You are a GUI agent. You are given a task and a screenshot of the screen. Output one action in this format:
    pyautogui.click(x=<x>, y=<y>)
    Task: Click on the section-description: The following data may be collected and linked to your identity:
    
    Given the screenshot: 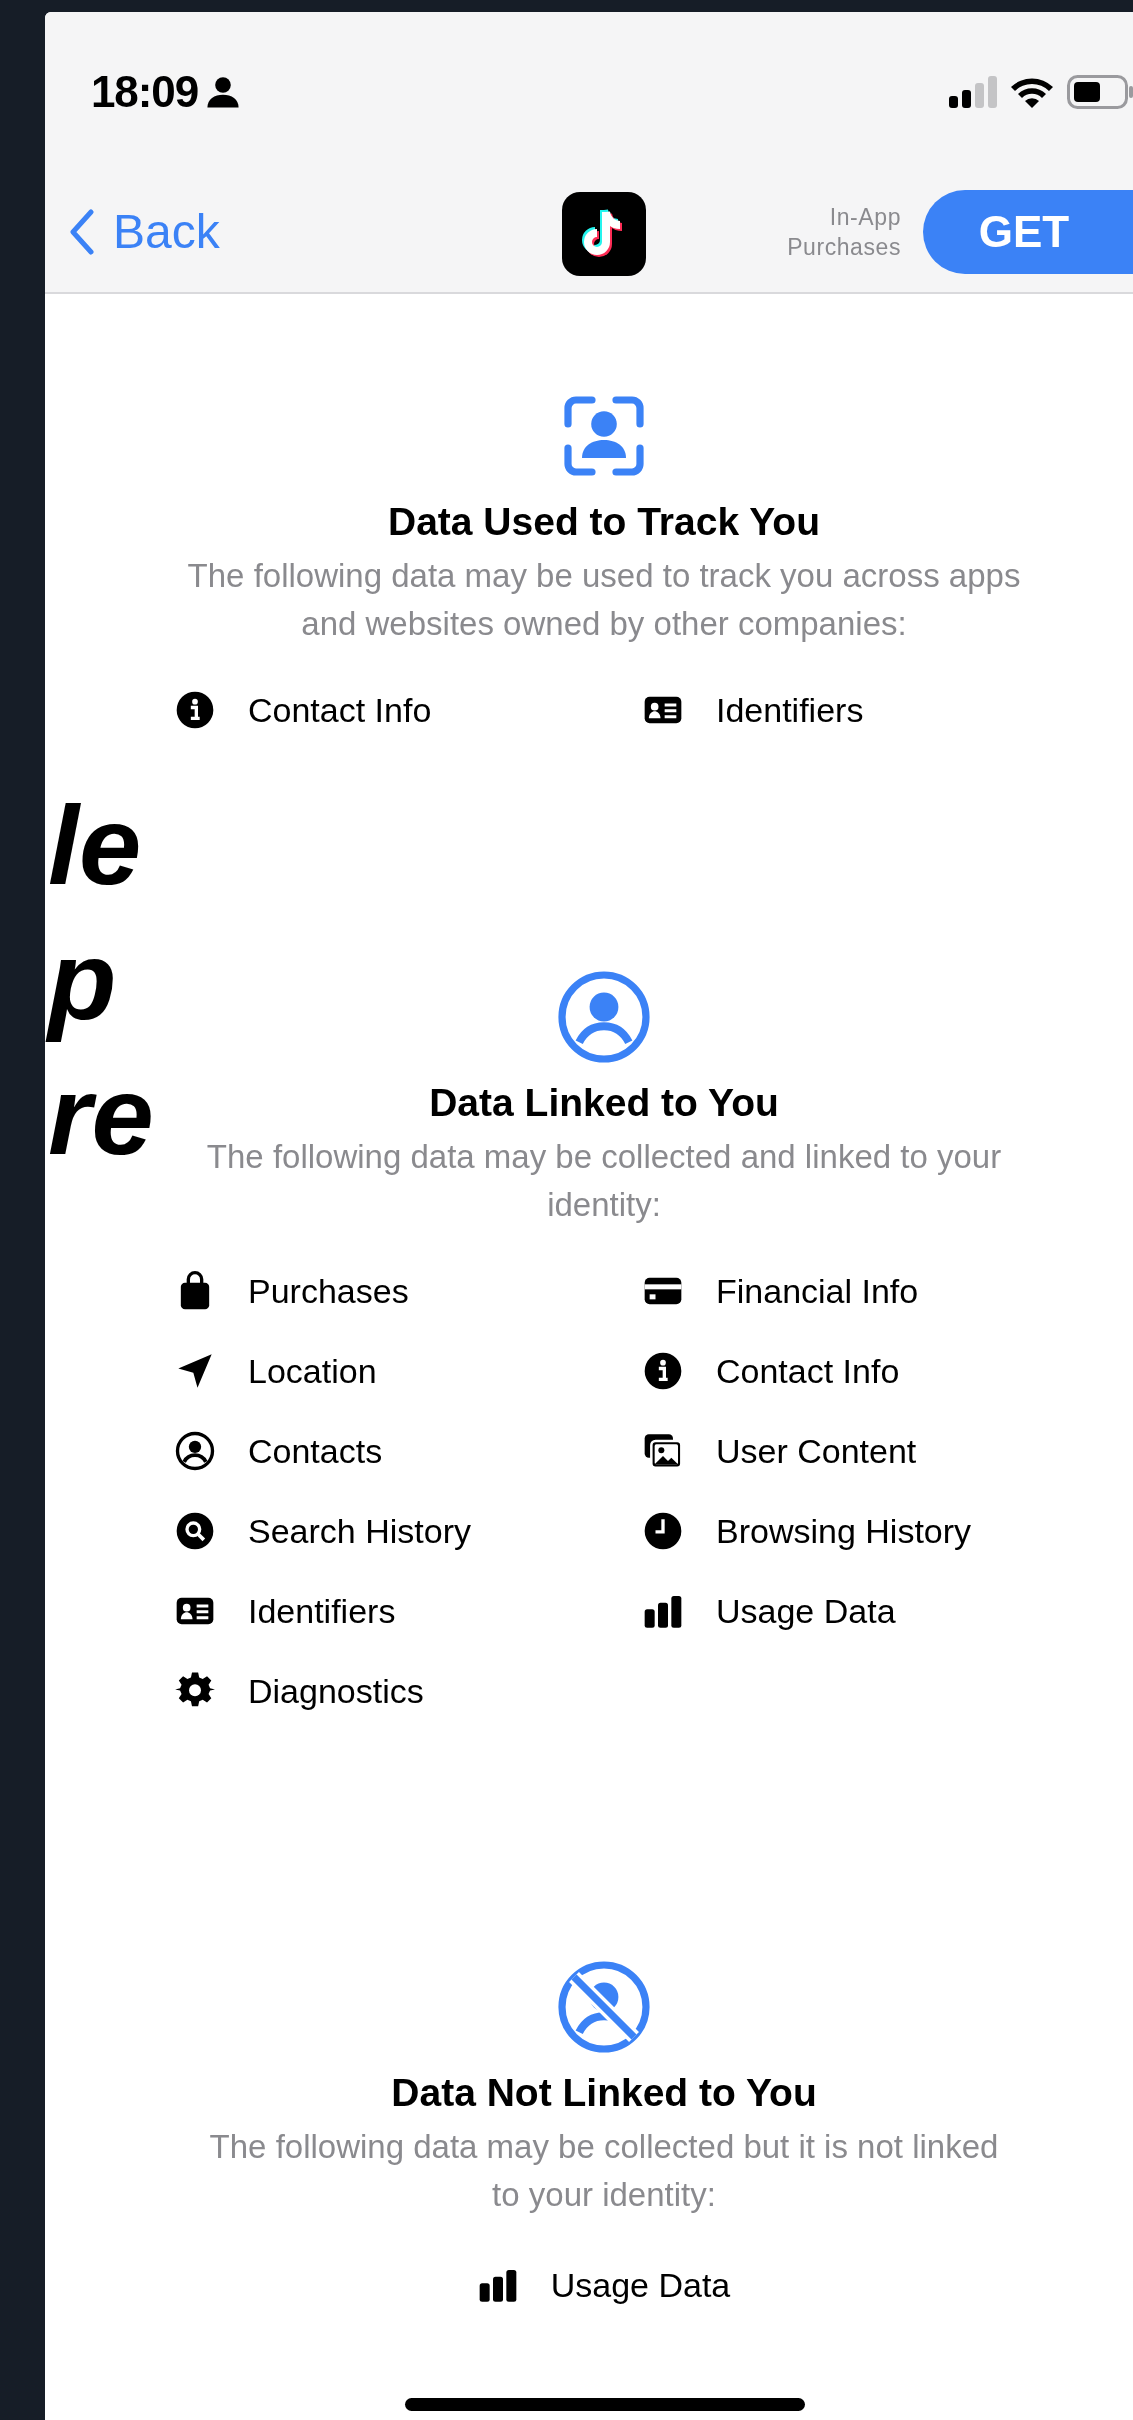 What is the action you would take?
    pyautogui.click(x=604, y=1181)
    